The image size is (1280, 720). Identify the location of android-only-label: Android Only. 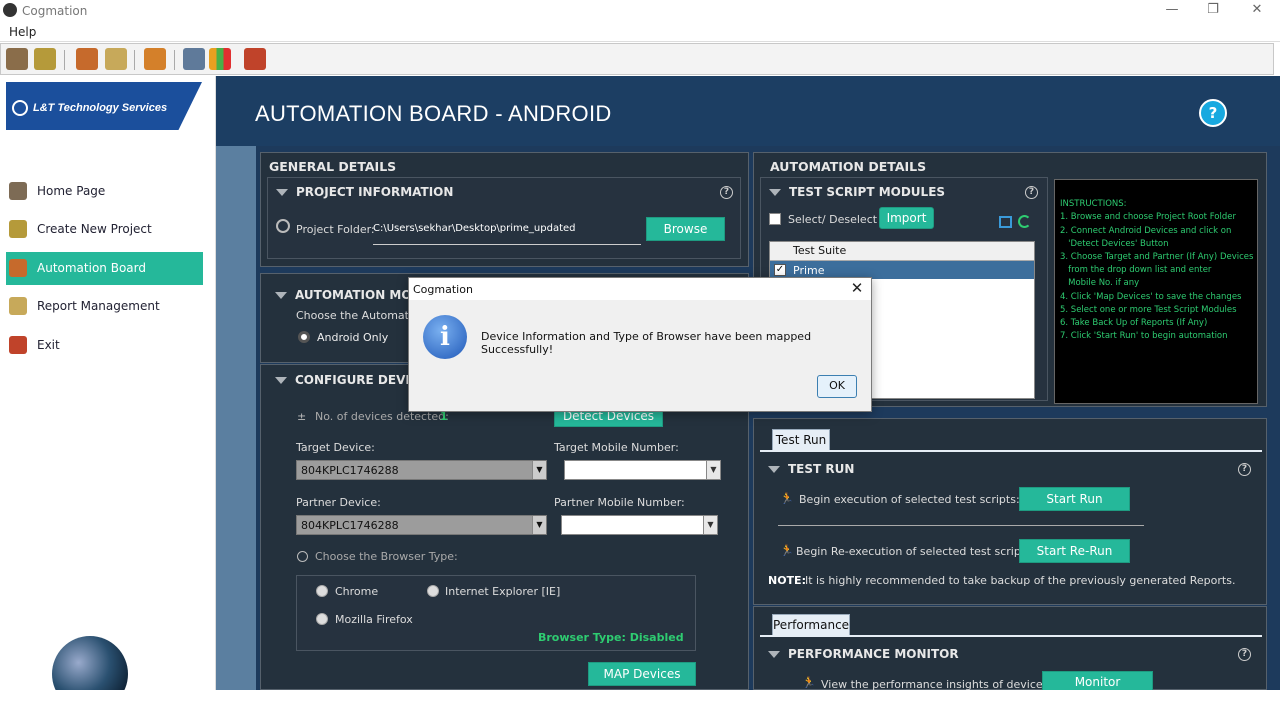
(353, 337).